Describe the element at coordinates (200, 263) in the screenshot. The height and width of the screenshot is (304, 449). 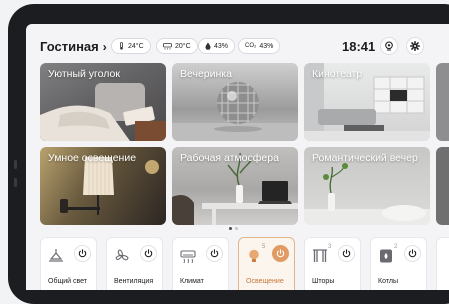
I see `device-card-climate: Климат` at that location.